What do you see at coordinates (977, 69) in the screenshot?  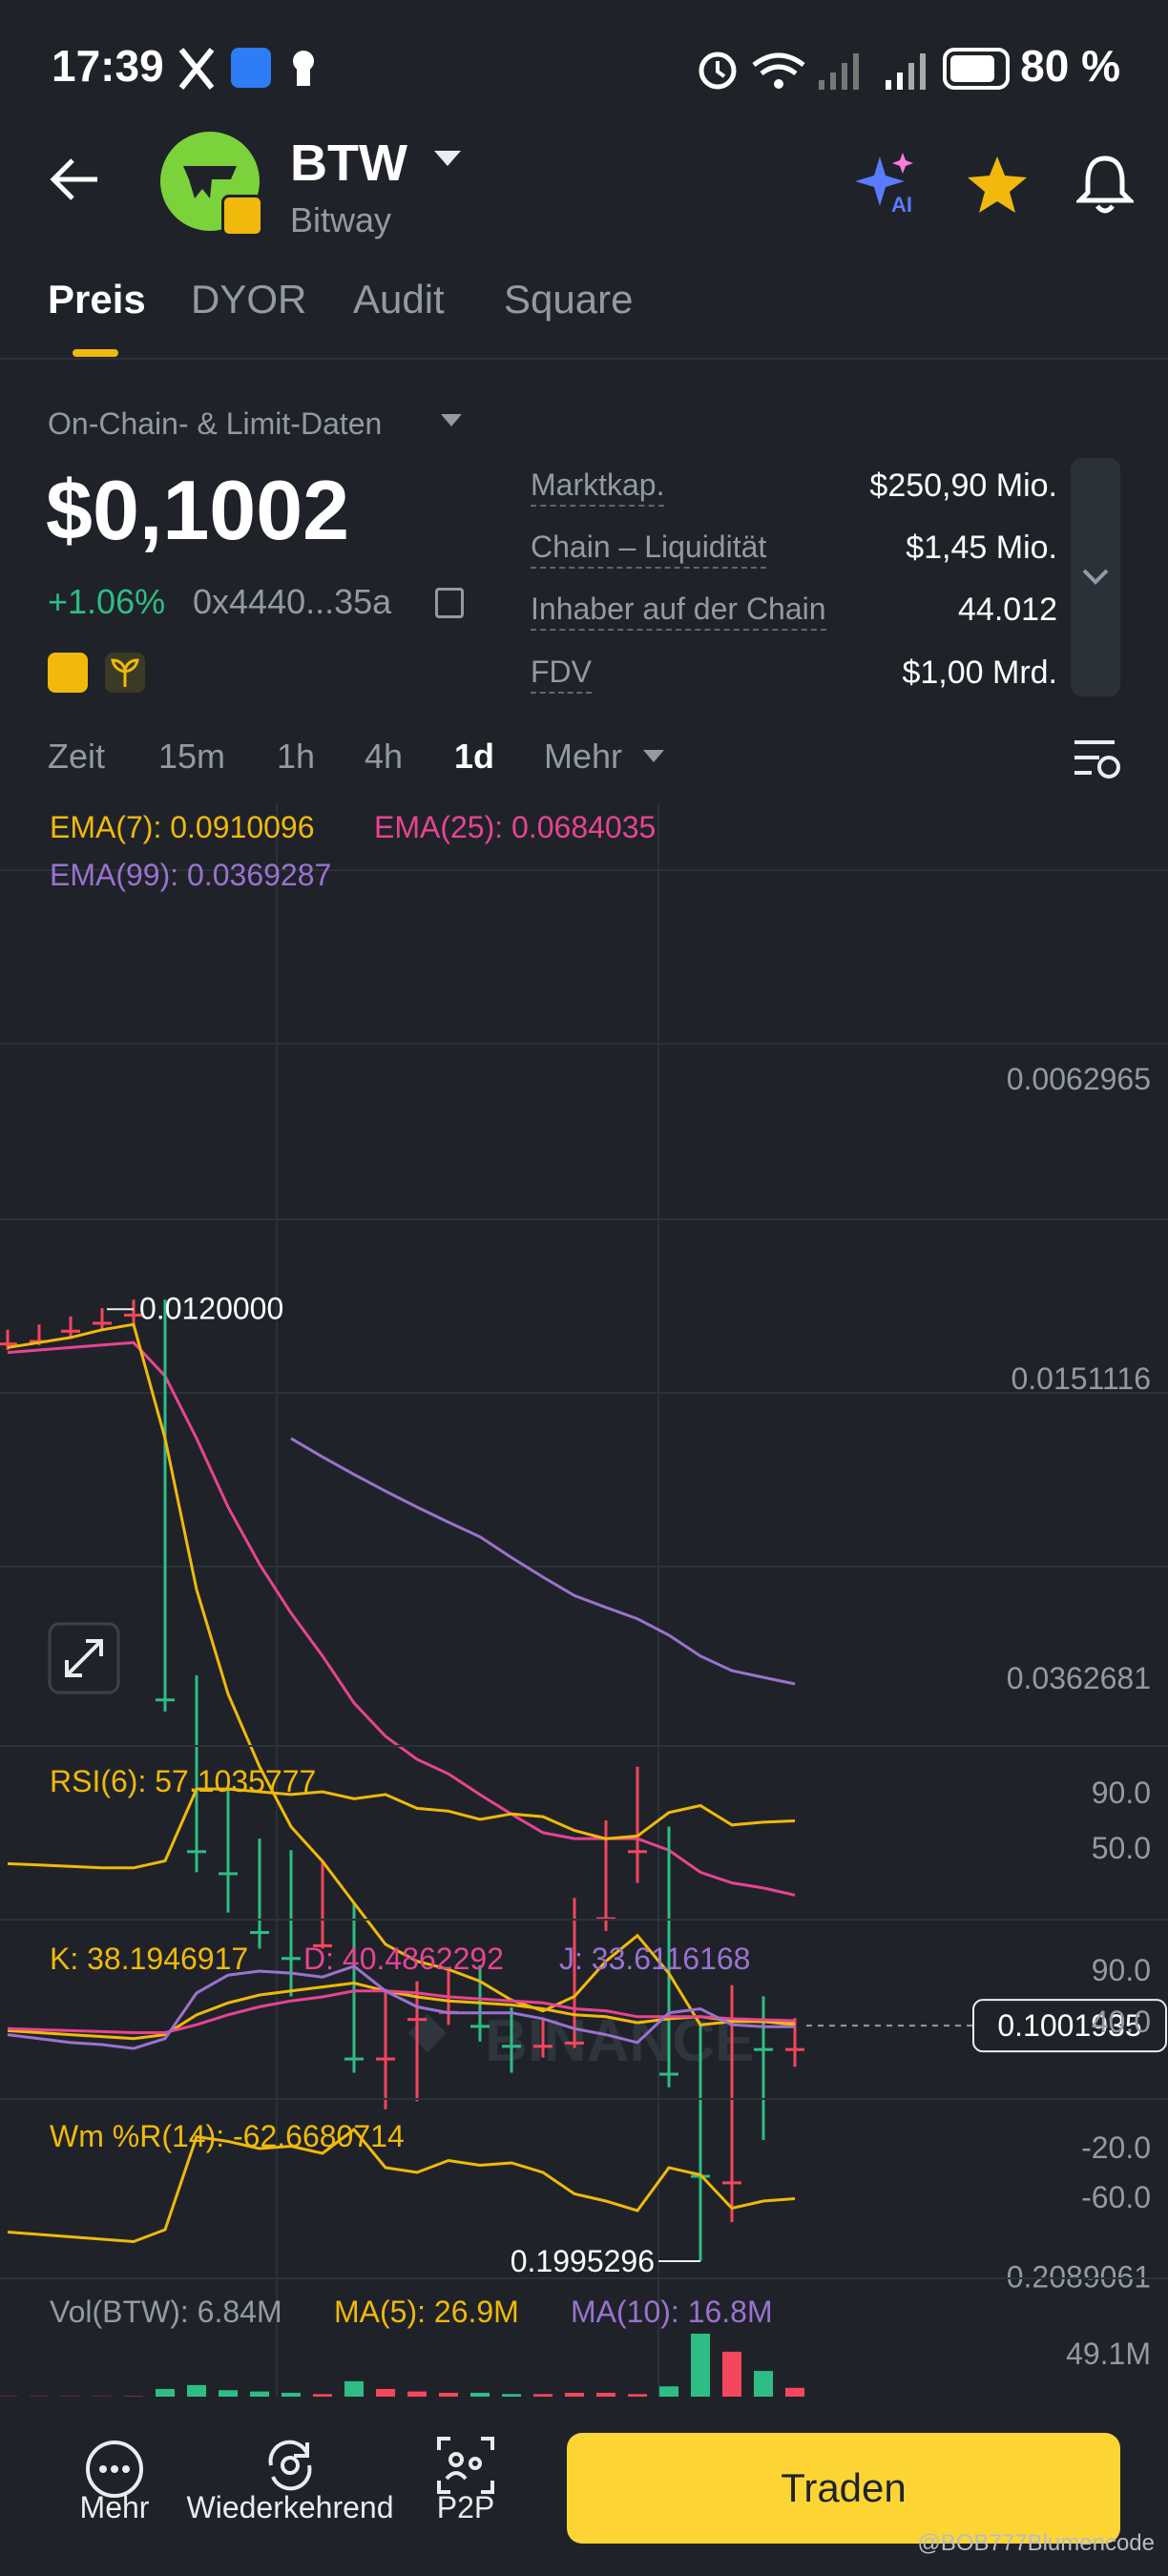 I see `battery-icon` at bounding box center [977, 69].